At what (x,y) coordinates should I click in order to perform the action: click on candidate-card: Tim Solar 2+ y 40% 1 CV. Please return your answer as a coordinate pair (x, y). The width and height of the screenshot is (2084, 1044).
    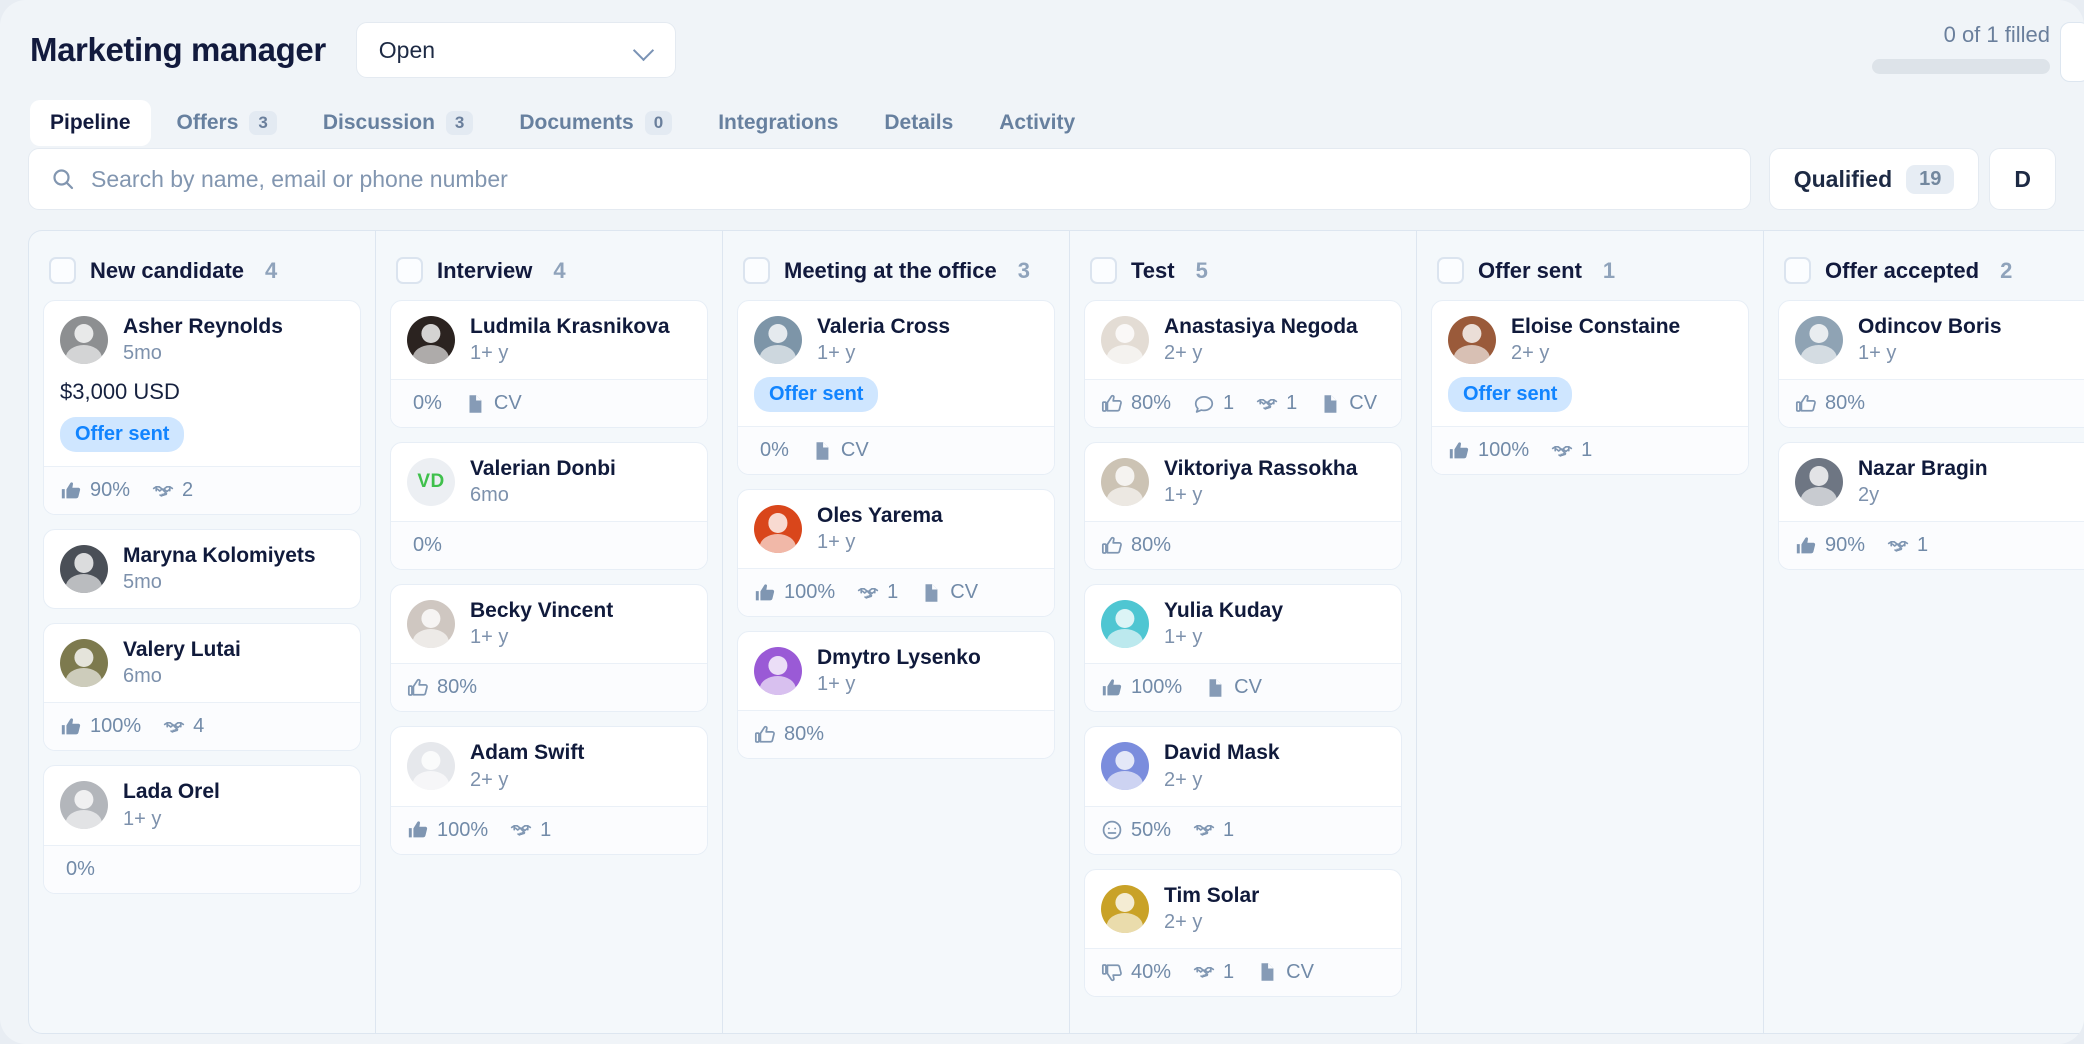
    Looking at the image, I should click on (1243, 932).